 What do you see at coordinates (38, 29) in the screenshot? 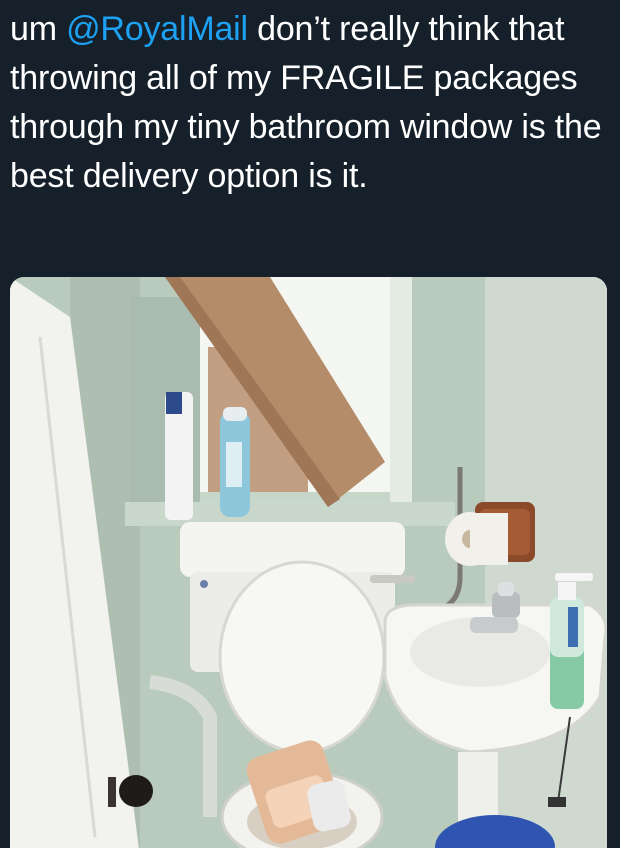
I see `tweet-text-prefix: um` at bounding box center [38, 29].